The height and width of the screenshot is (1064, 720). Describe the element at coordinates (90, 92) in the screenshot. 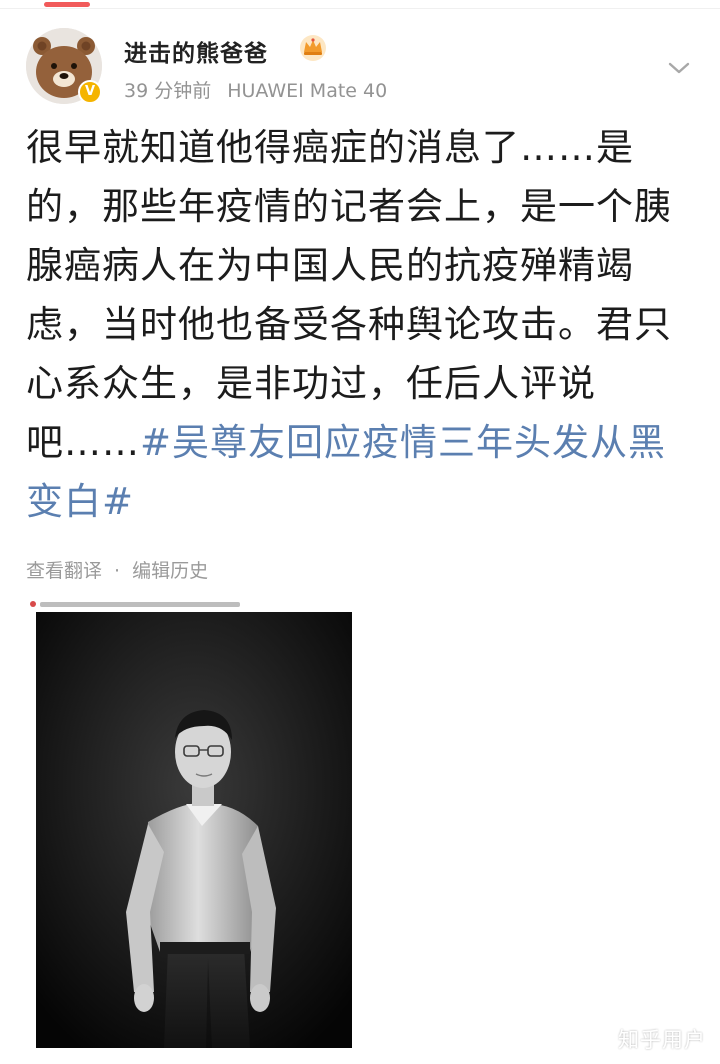

I see `verified-badge-icon: V` at that location.